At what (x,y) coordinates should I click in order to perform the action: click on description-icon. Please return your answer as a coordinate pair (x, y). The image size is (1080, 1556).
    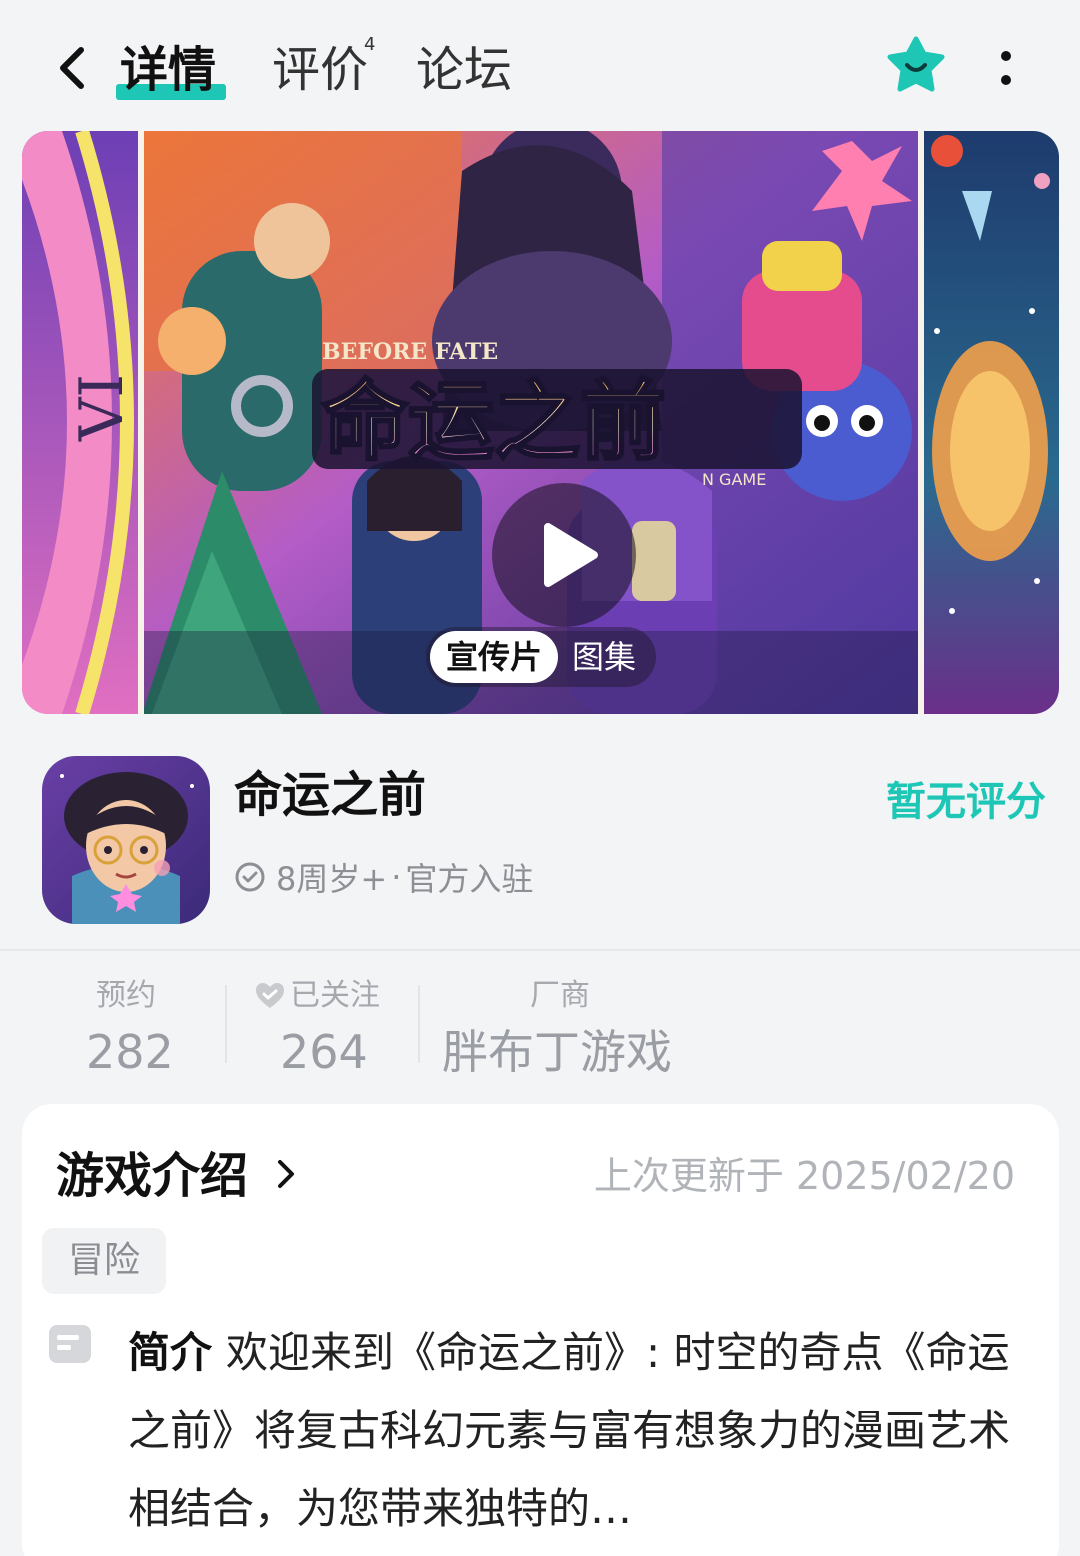
    Looking at the image, I should click on (70, 1344).